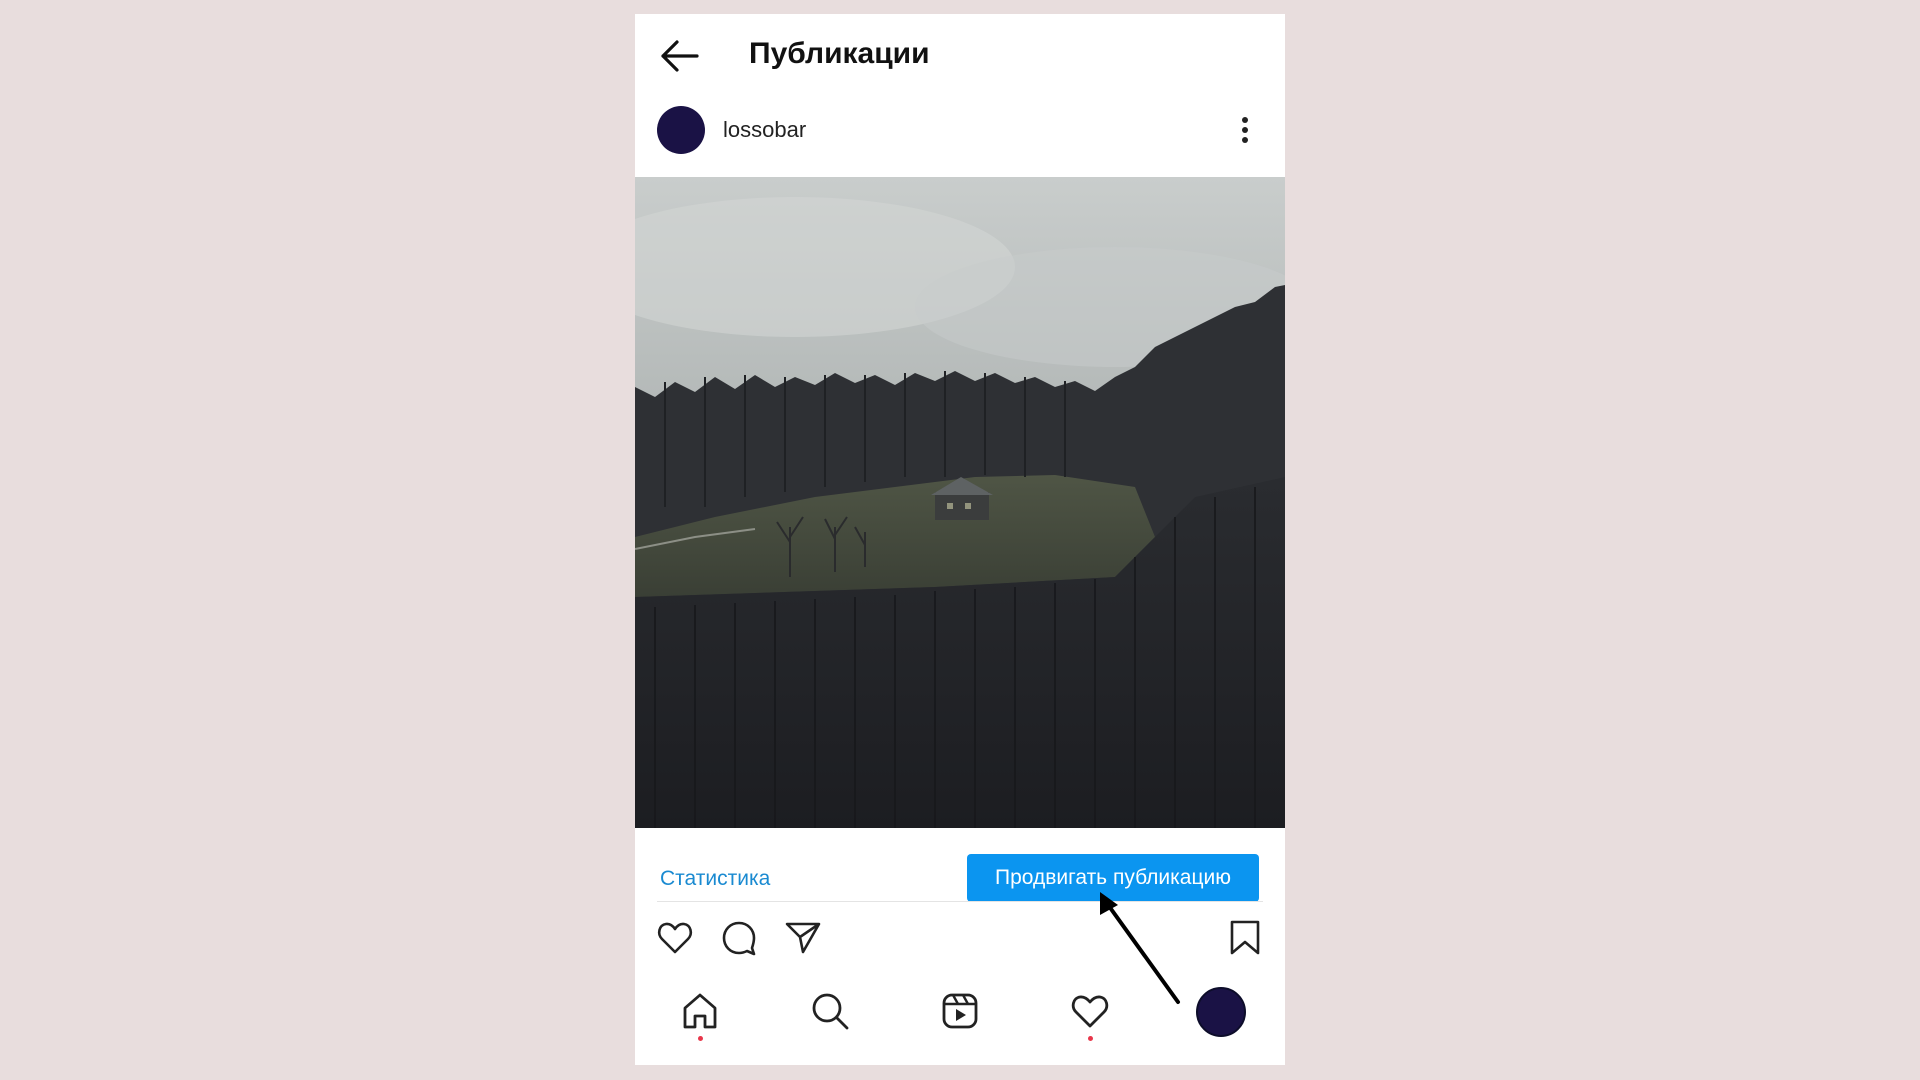 This screenshot has height=1080, width=1920. I want to click on reels-icon, so click(960, 1011).